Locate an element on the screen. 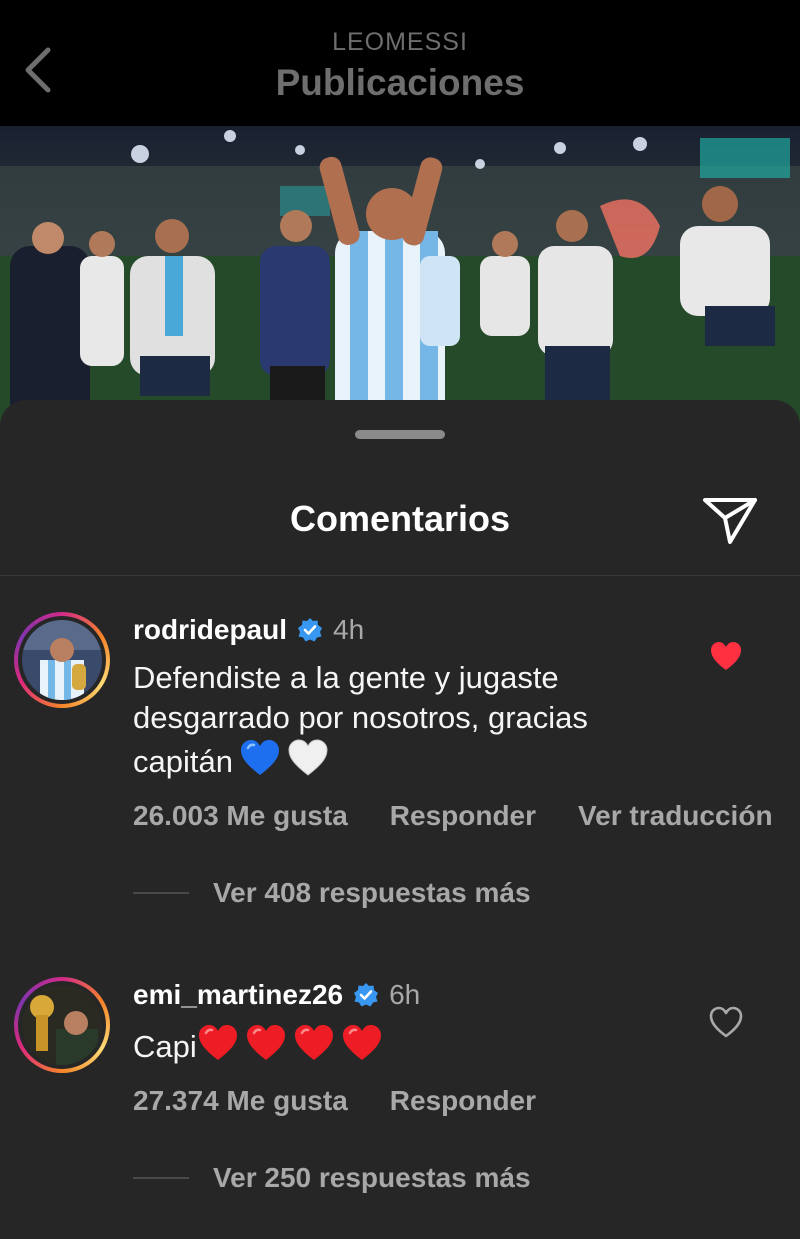  comment-actions: 27.374 Me gusta Responder is located at coordinates (334, 1101).